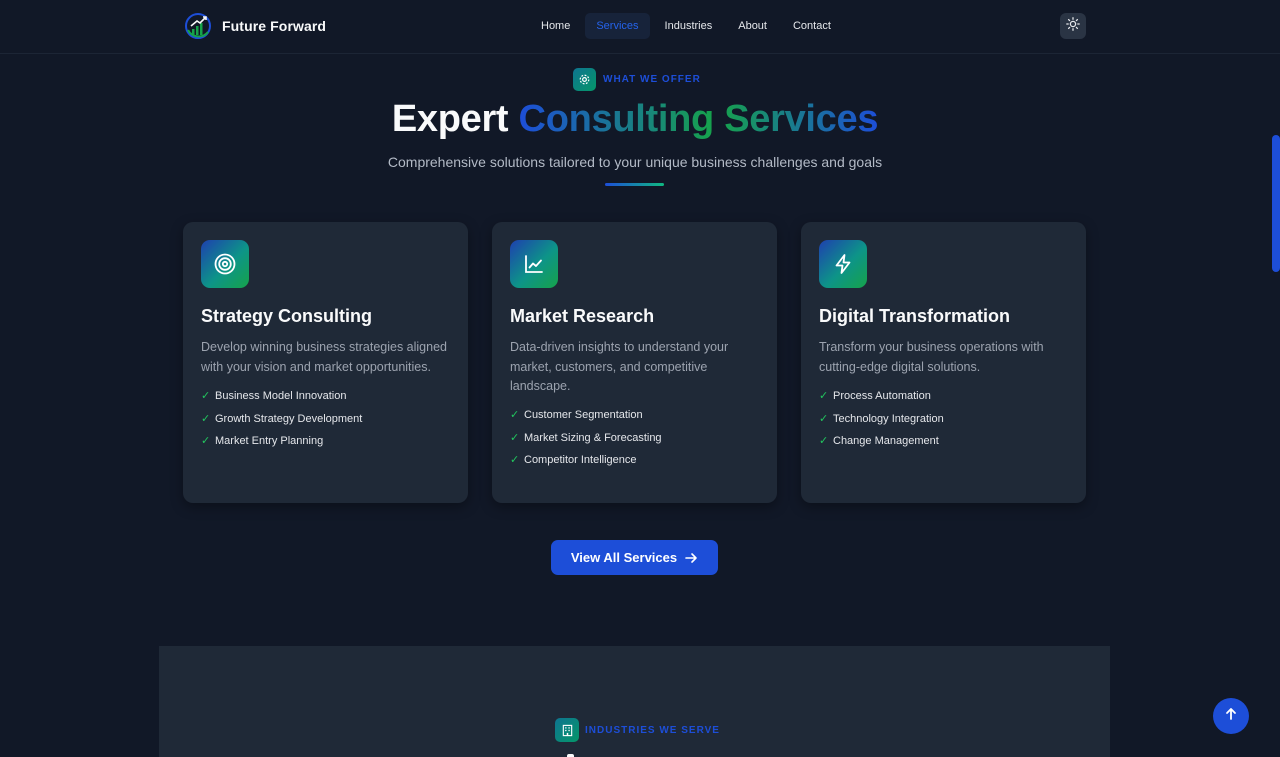  What do you see at coordinates (634, 701) in the screenshot?
I see `industries-section: INDUSTRIES WE SERVE` at bounding box center [634, 701].